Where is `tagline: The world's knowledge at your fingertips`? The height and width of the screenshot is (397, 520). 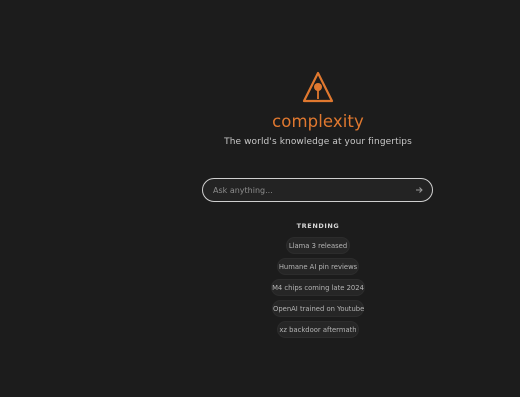 tagline: The world's knowledge at your fingertips is located at coordinates (318, 142).